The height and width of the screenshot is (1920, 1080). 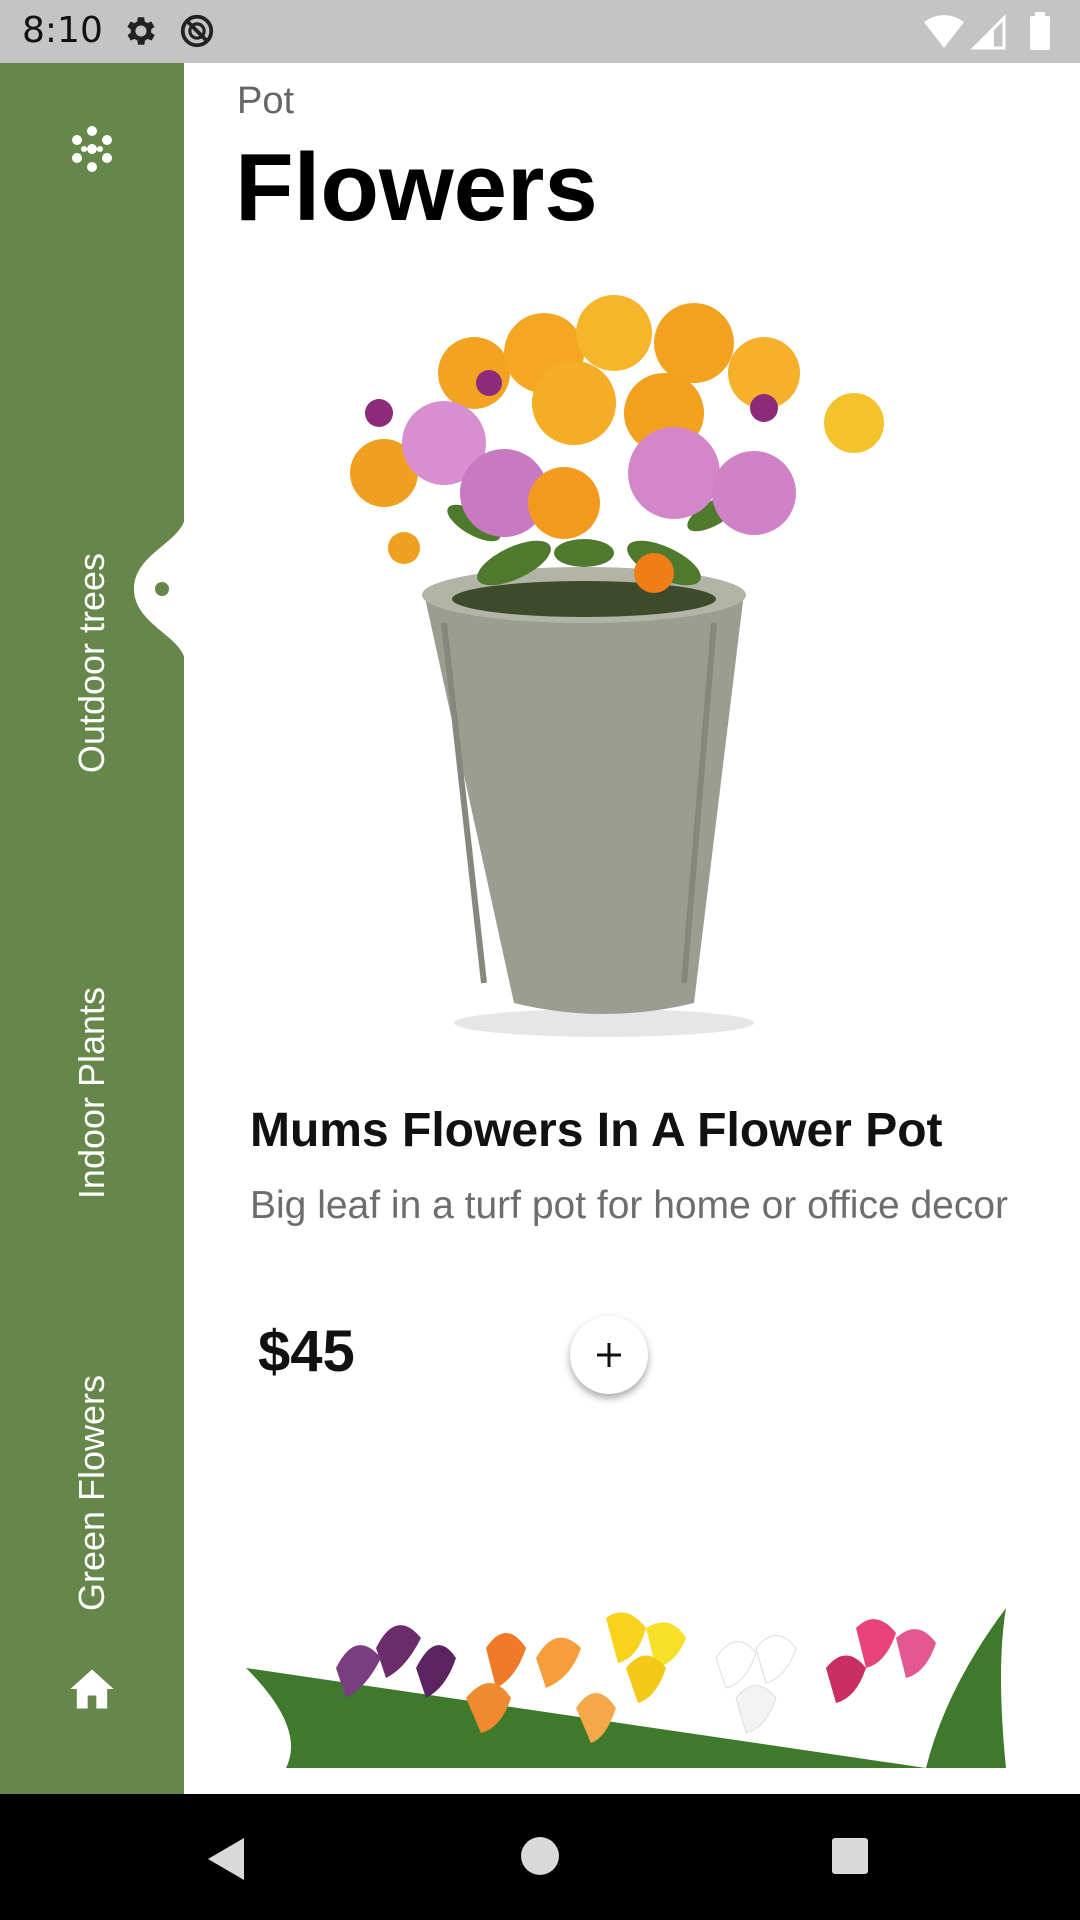 I want to click on tab-label: Indoor Plants, so click(x=92, y=1093).